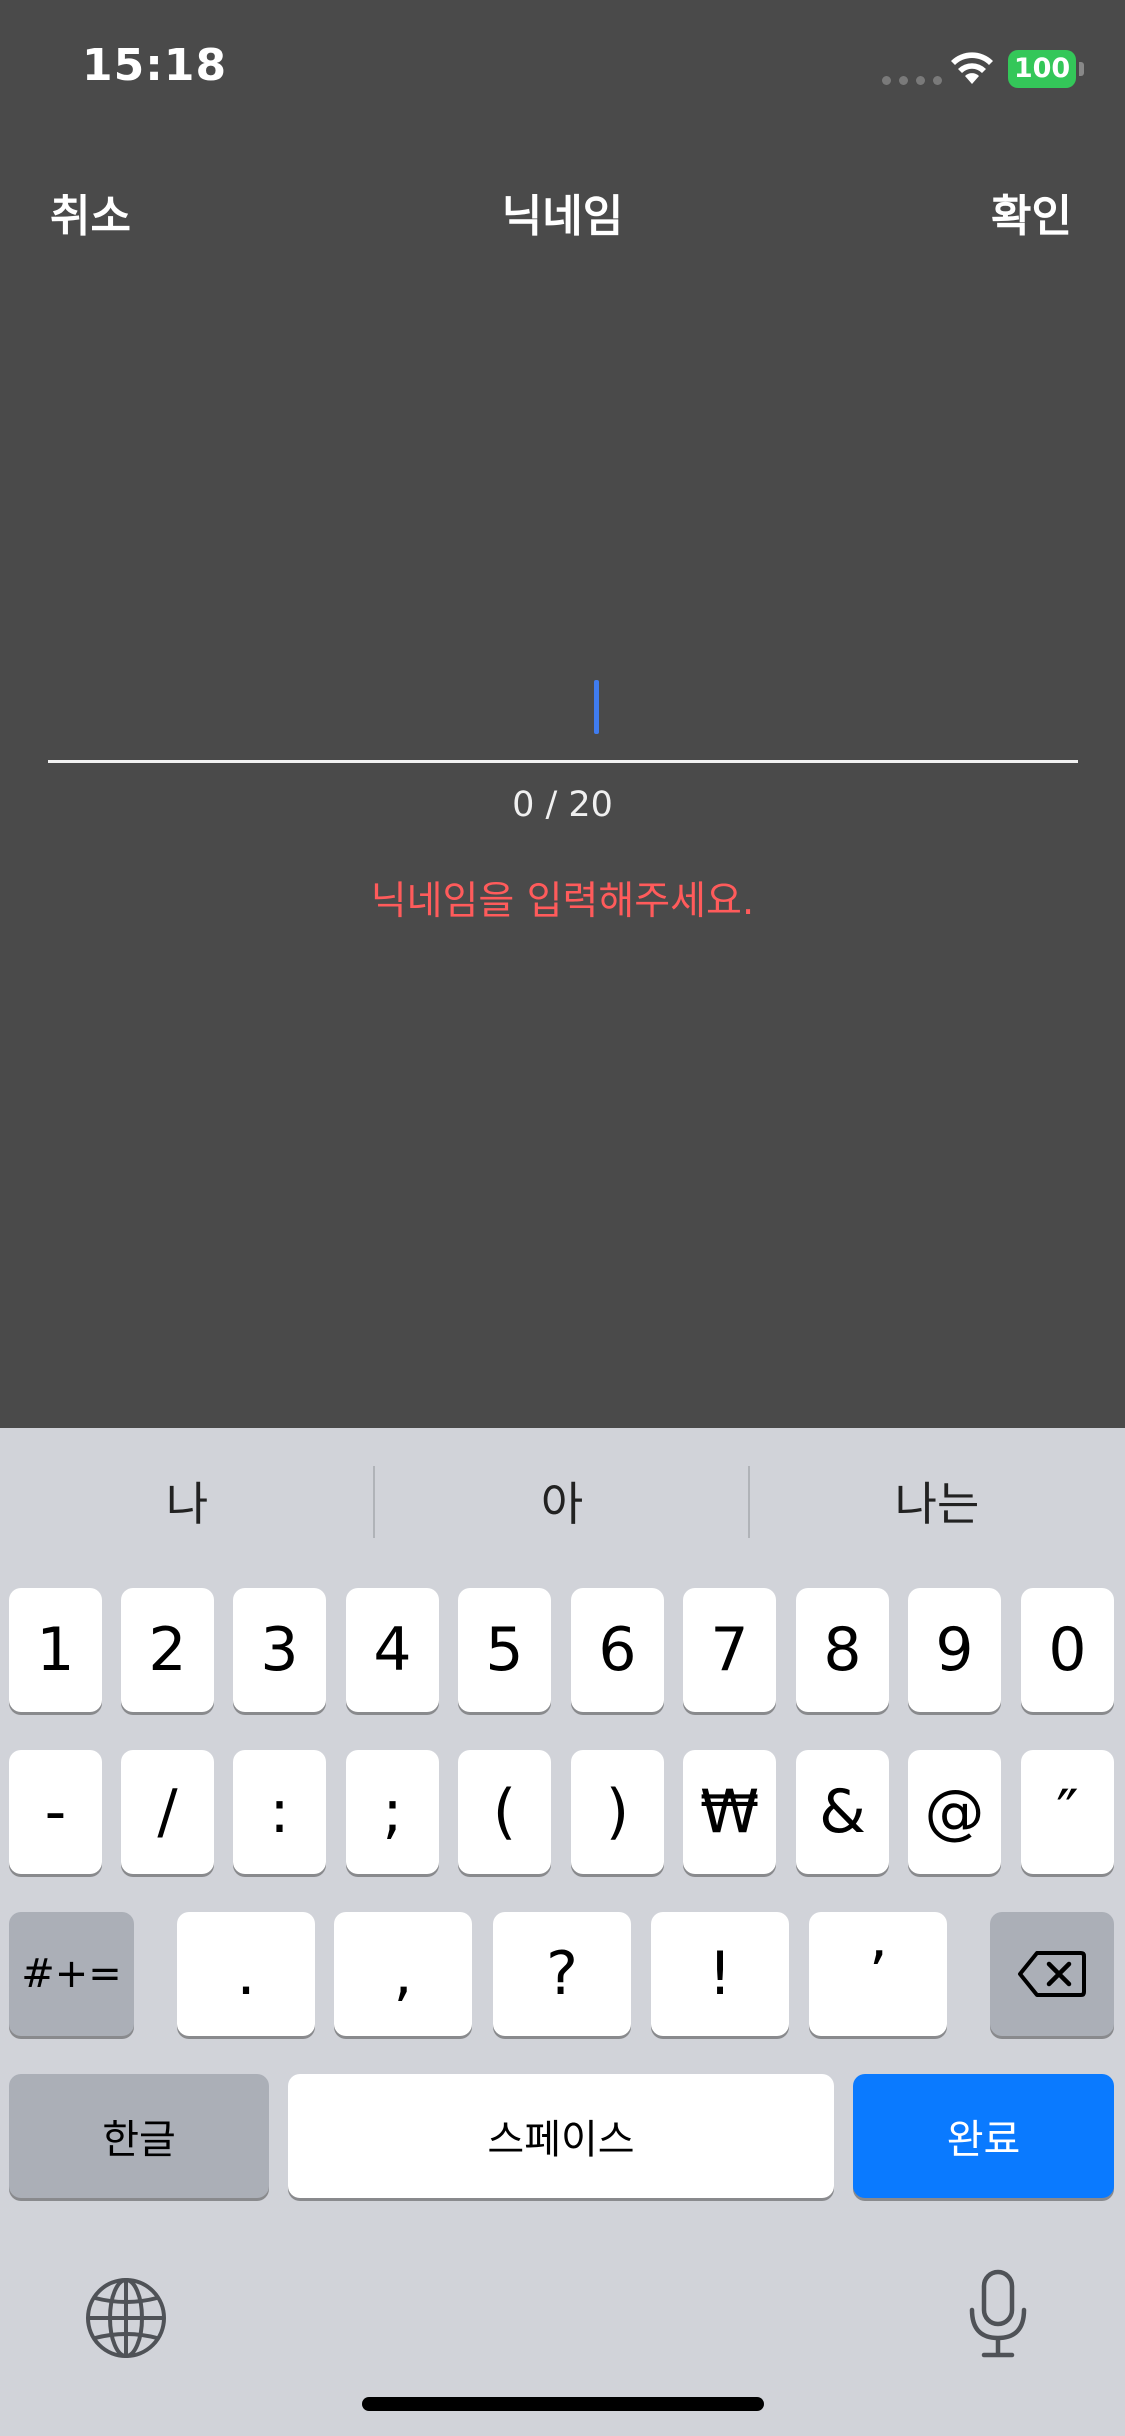 The image size is (1125, 2436). What do you see at coordinates (279, 1650) in the screenshot?
I see `key-3: 3` at bounding box center [279, 1650].